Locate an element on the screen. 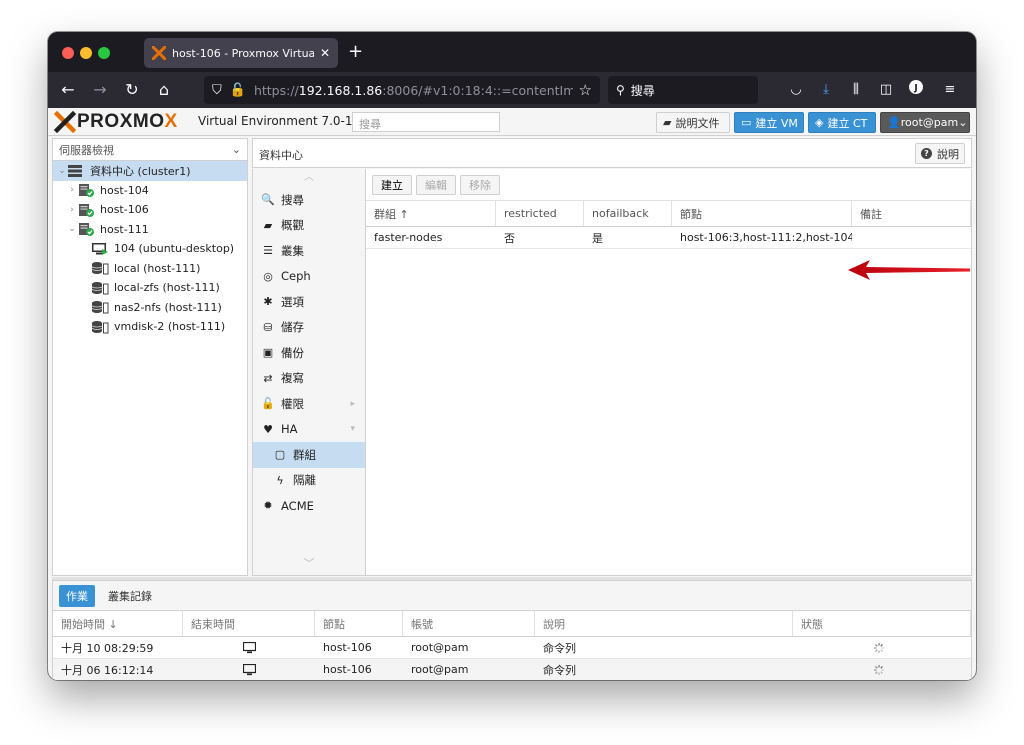 The image size is (1024, 745). menu-item-group: ▢ 群組 is located at coordinates (309, 455).